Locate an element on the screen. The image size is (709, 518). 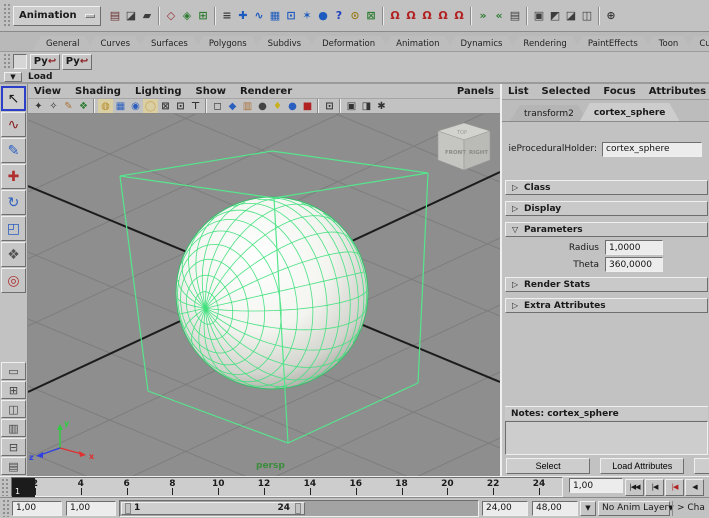
open-scene-icon: ◪ is located at coordinates (131, 16).